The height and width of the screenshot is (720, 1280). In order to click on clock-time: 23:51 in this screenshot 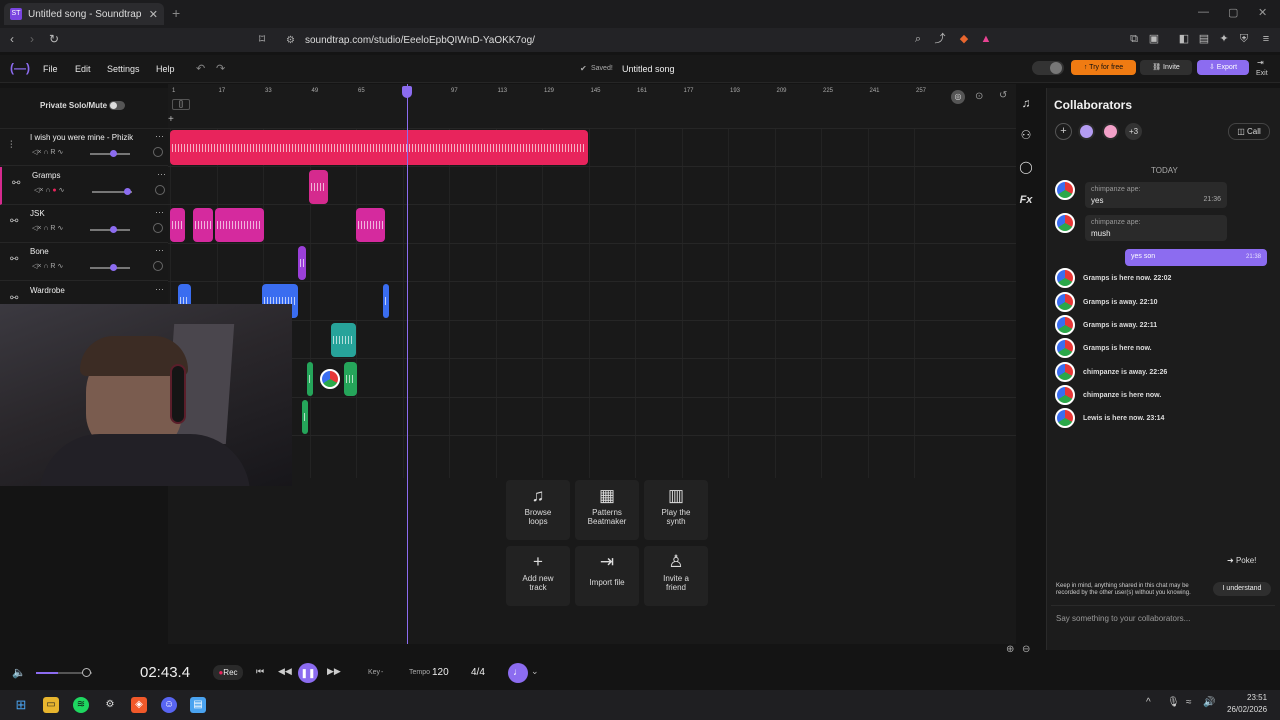, I will do `click(1257, 697)`.